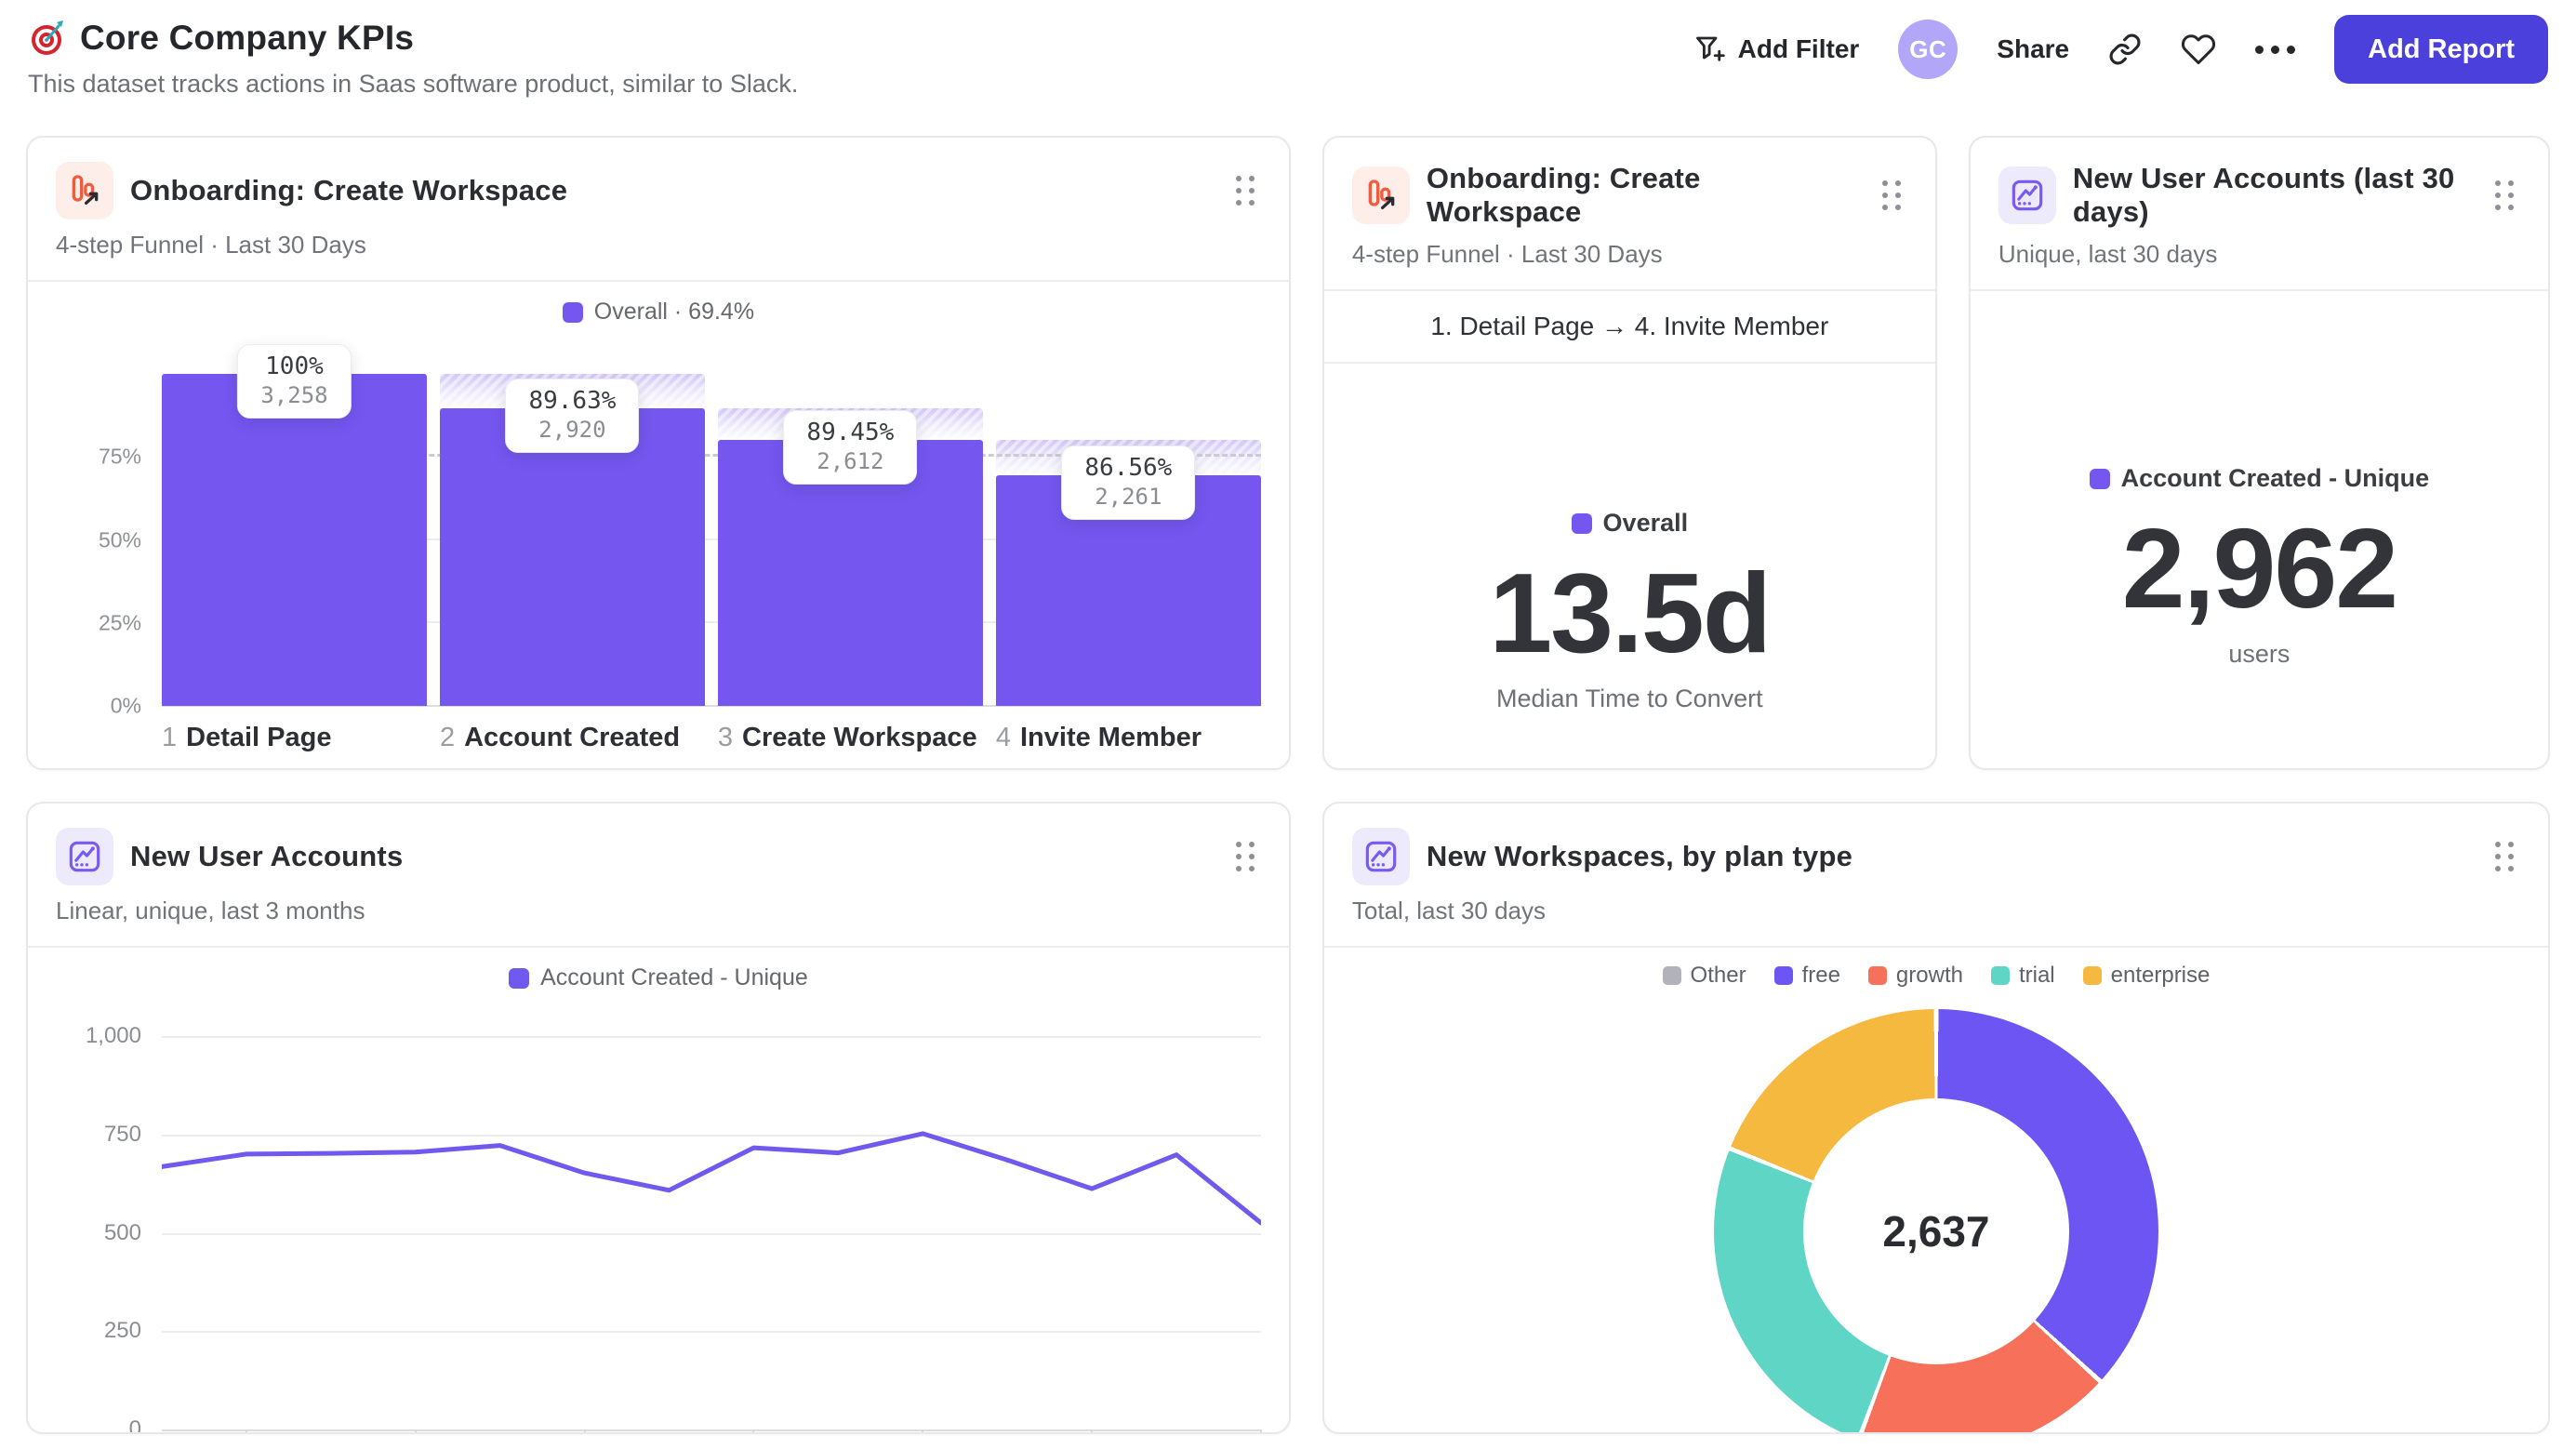  I want to click on link-icon, so click(2125, 49).